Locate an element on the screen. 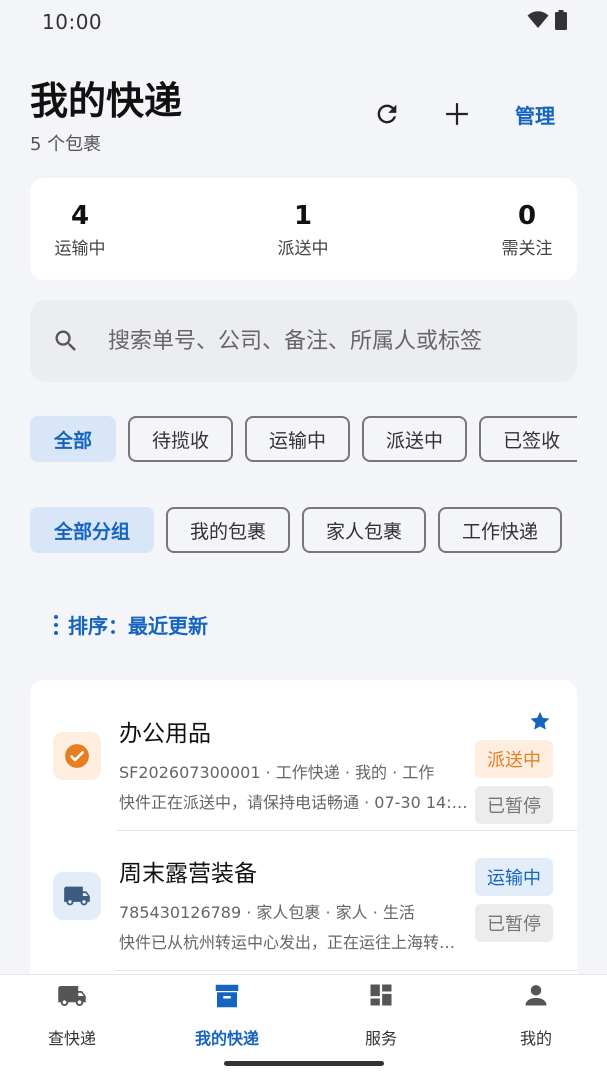  nav-me: 我的 is located at coordinates (536, 1015).